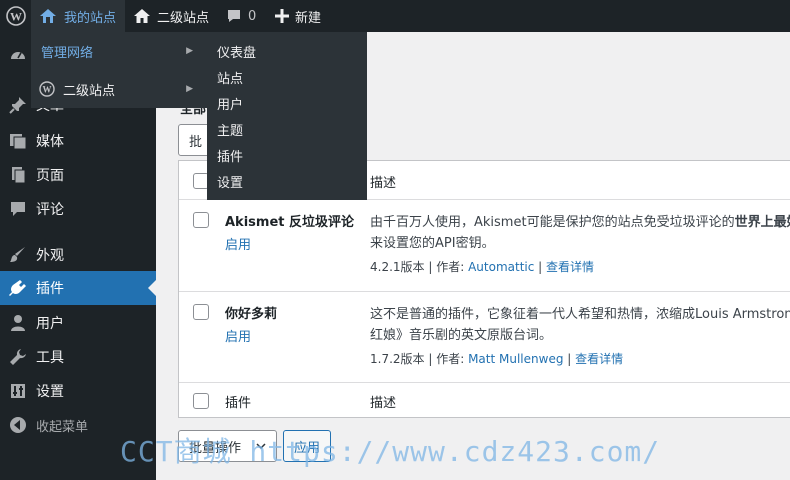  I want to click on comments-menu: 0, so click(238, 16).